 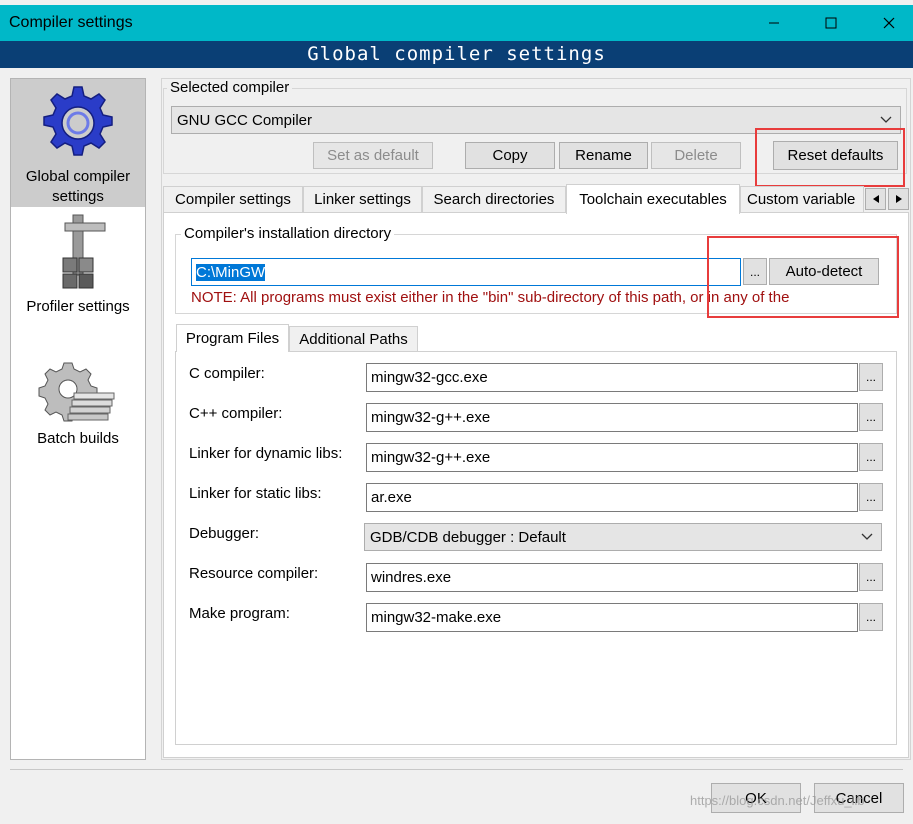 What do you see at coordinates (232, 338) in the screenshot?
I see `subtab-program-files: Program Files` at bounding box center [232, 338].